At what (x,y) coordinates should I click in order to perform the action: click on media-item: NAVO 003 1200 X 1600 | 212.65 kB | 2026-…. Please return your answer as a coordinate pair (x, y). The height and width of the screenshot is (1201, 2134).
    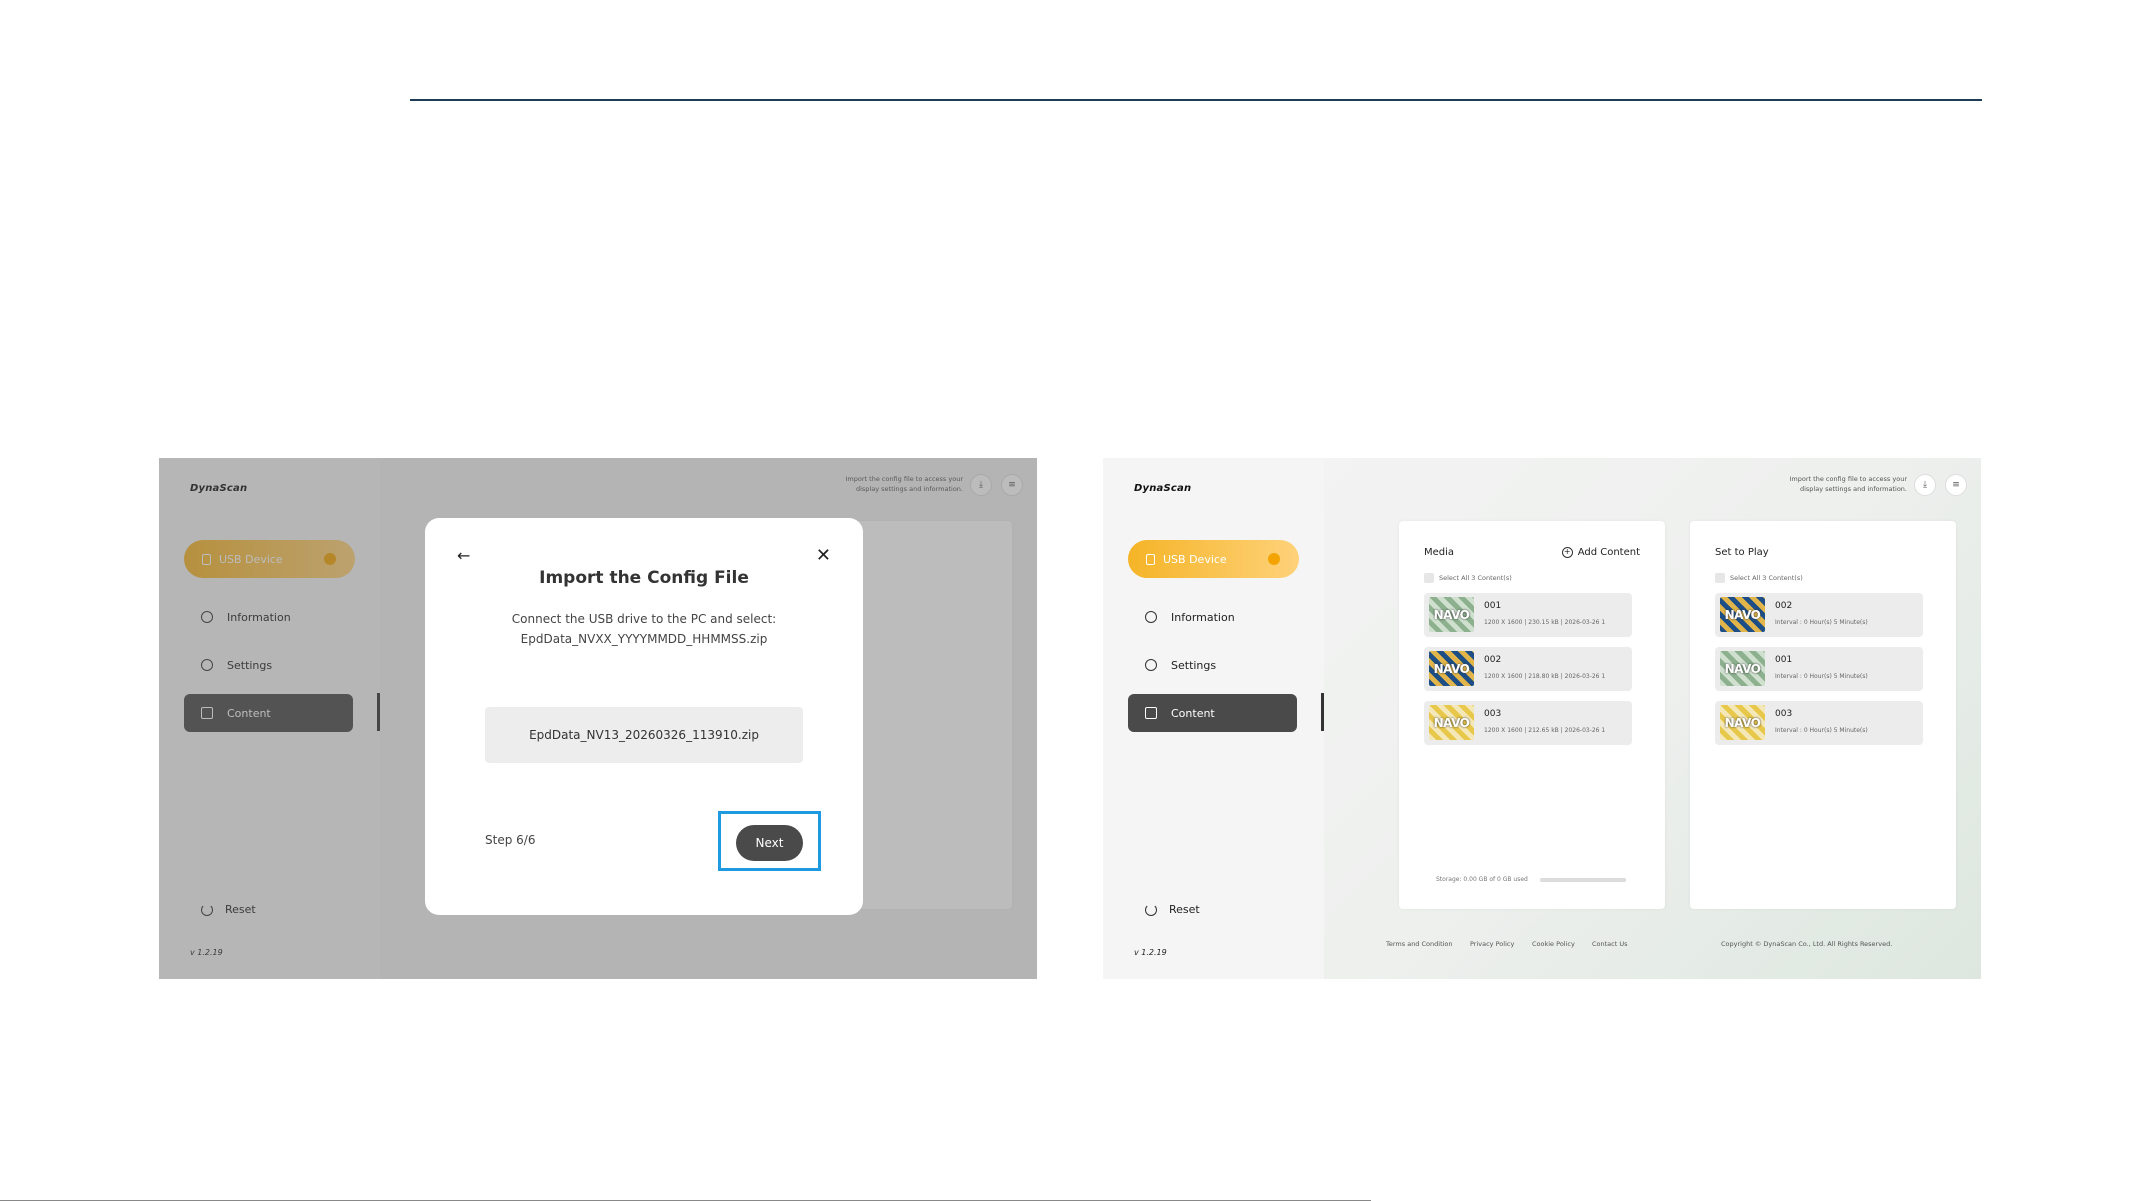
    Looking at the image, I should click on (1528, 723).